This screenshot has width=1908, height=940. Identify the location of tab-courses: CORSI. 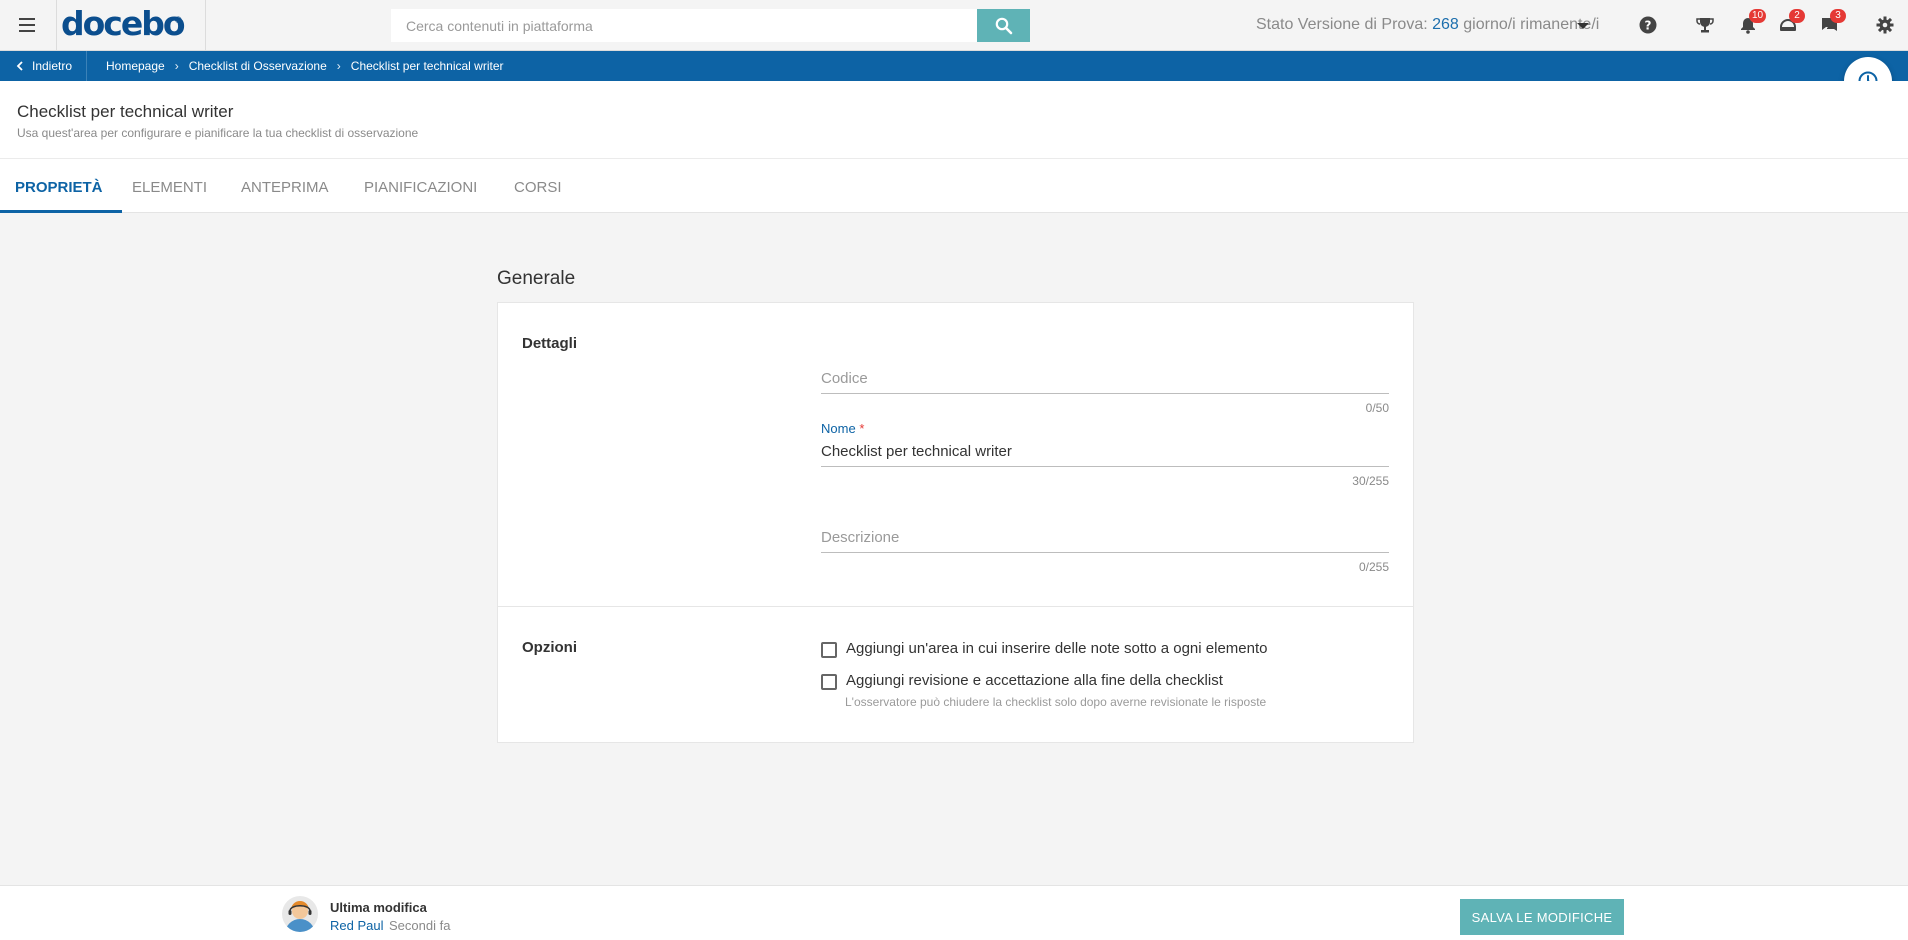
(538, 186).